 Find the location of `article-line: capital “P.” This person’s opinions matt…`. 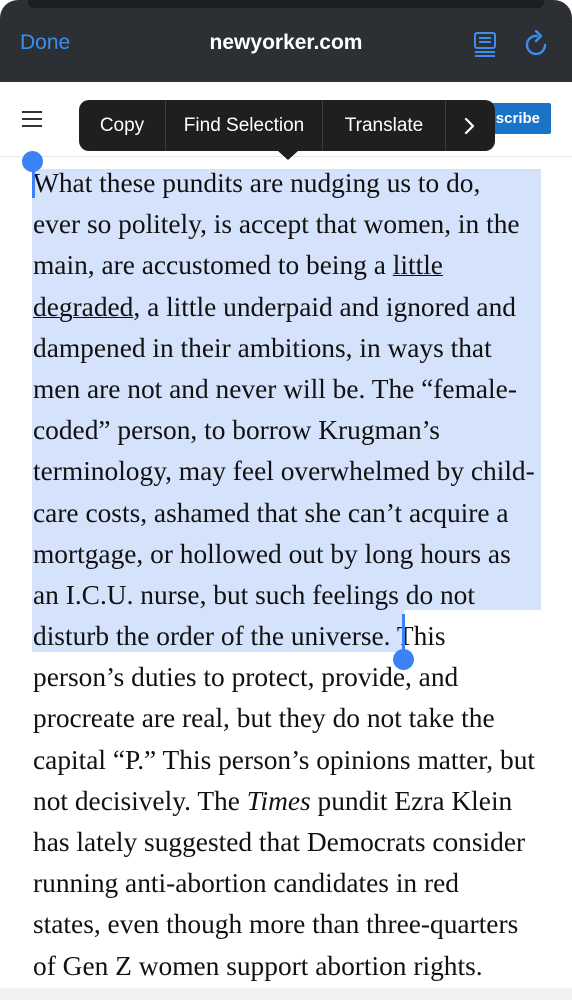

article-line: capital “P.” This person’s opinions matt… is located at coordinates (284, 759).